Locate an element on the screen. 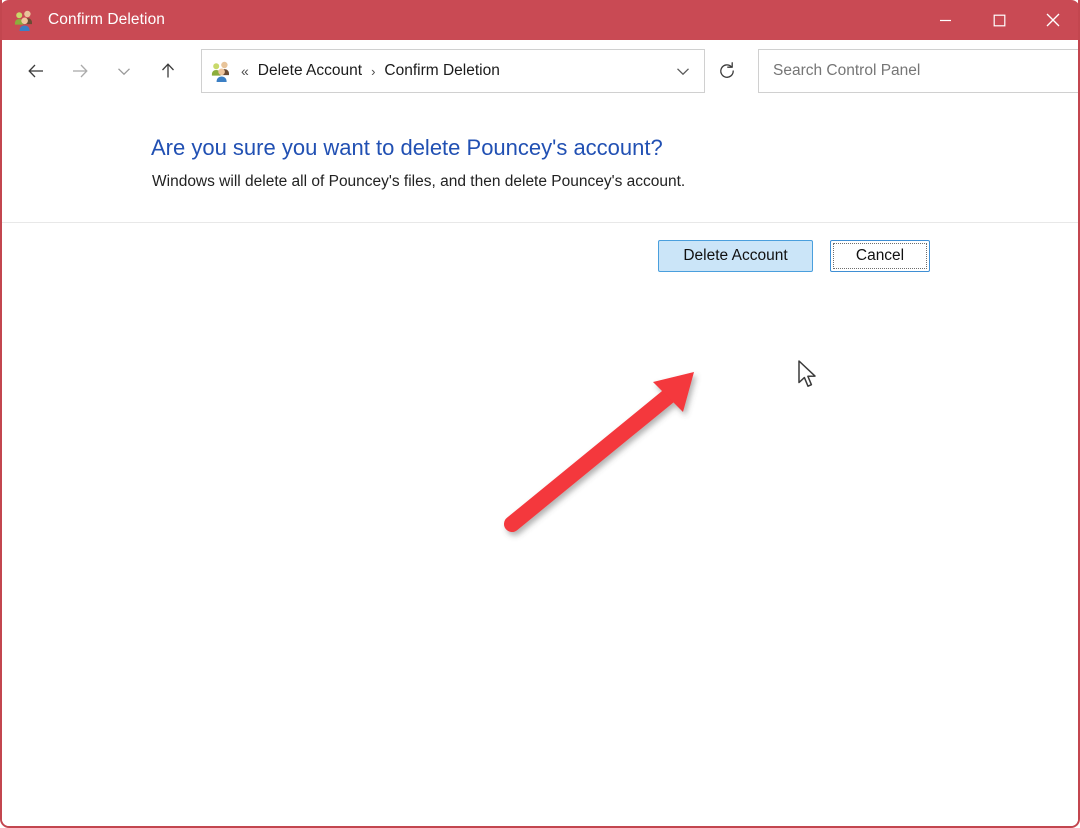 This screenshot has height=828, width=1080. window-controls is located at coordinates (998, 20).